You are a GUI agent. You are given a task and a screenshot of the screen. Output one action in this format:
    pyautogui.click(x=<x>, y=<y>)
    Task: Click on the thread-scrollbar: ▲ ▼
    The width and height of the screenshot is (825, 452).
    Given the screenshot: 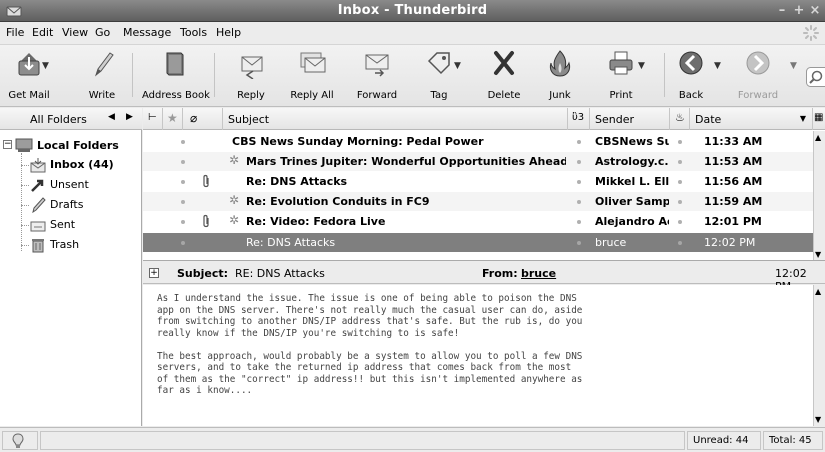 What is the action you would take?
    pyautogui.click(x=819, y=195)
    